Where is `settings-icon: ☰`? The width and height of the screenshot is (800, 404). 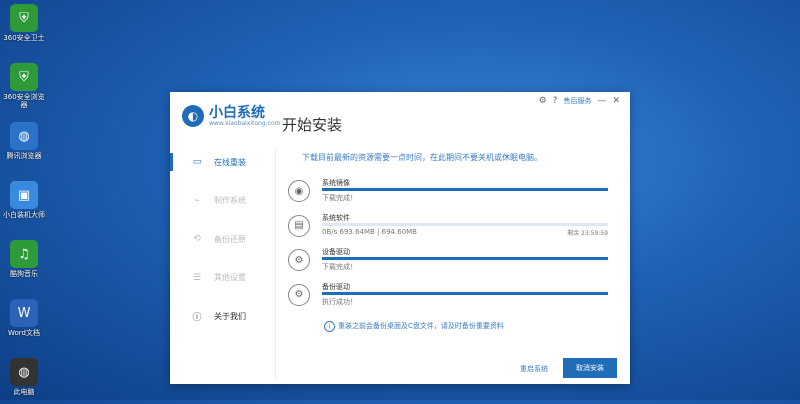
settings-icon: ☰ is located at coordinates (197, 277).